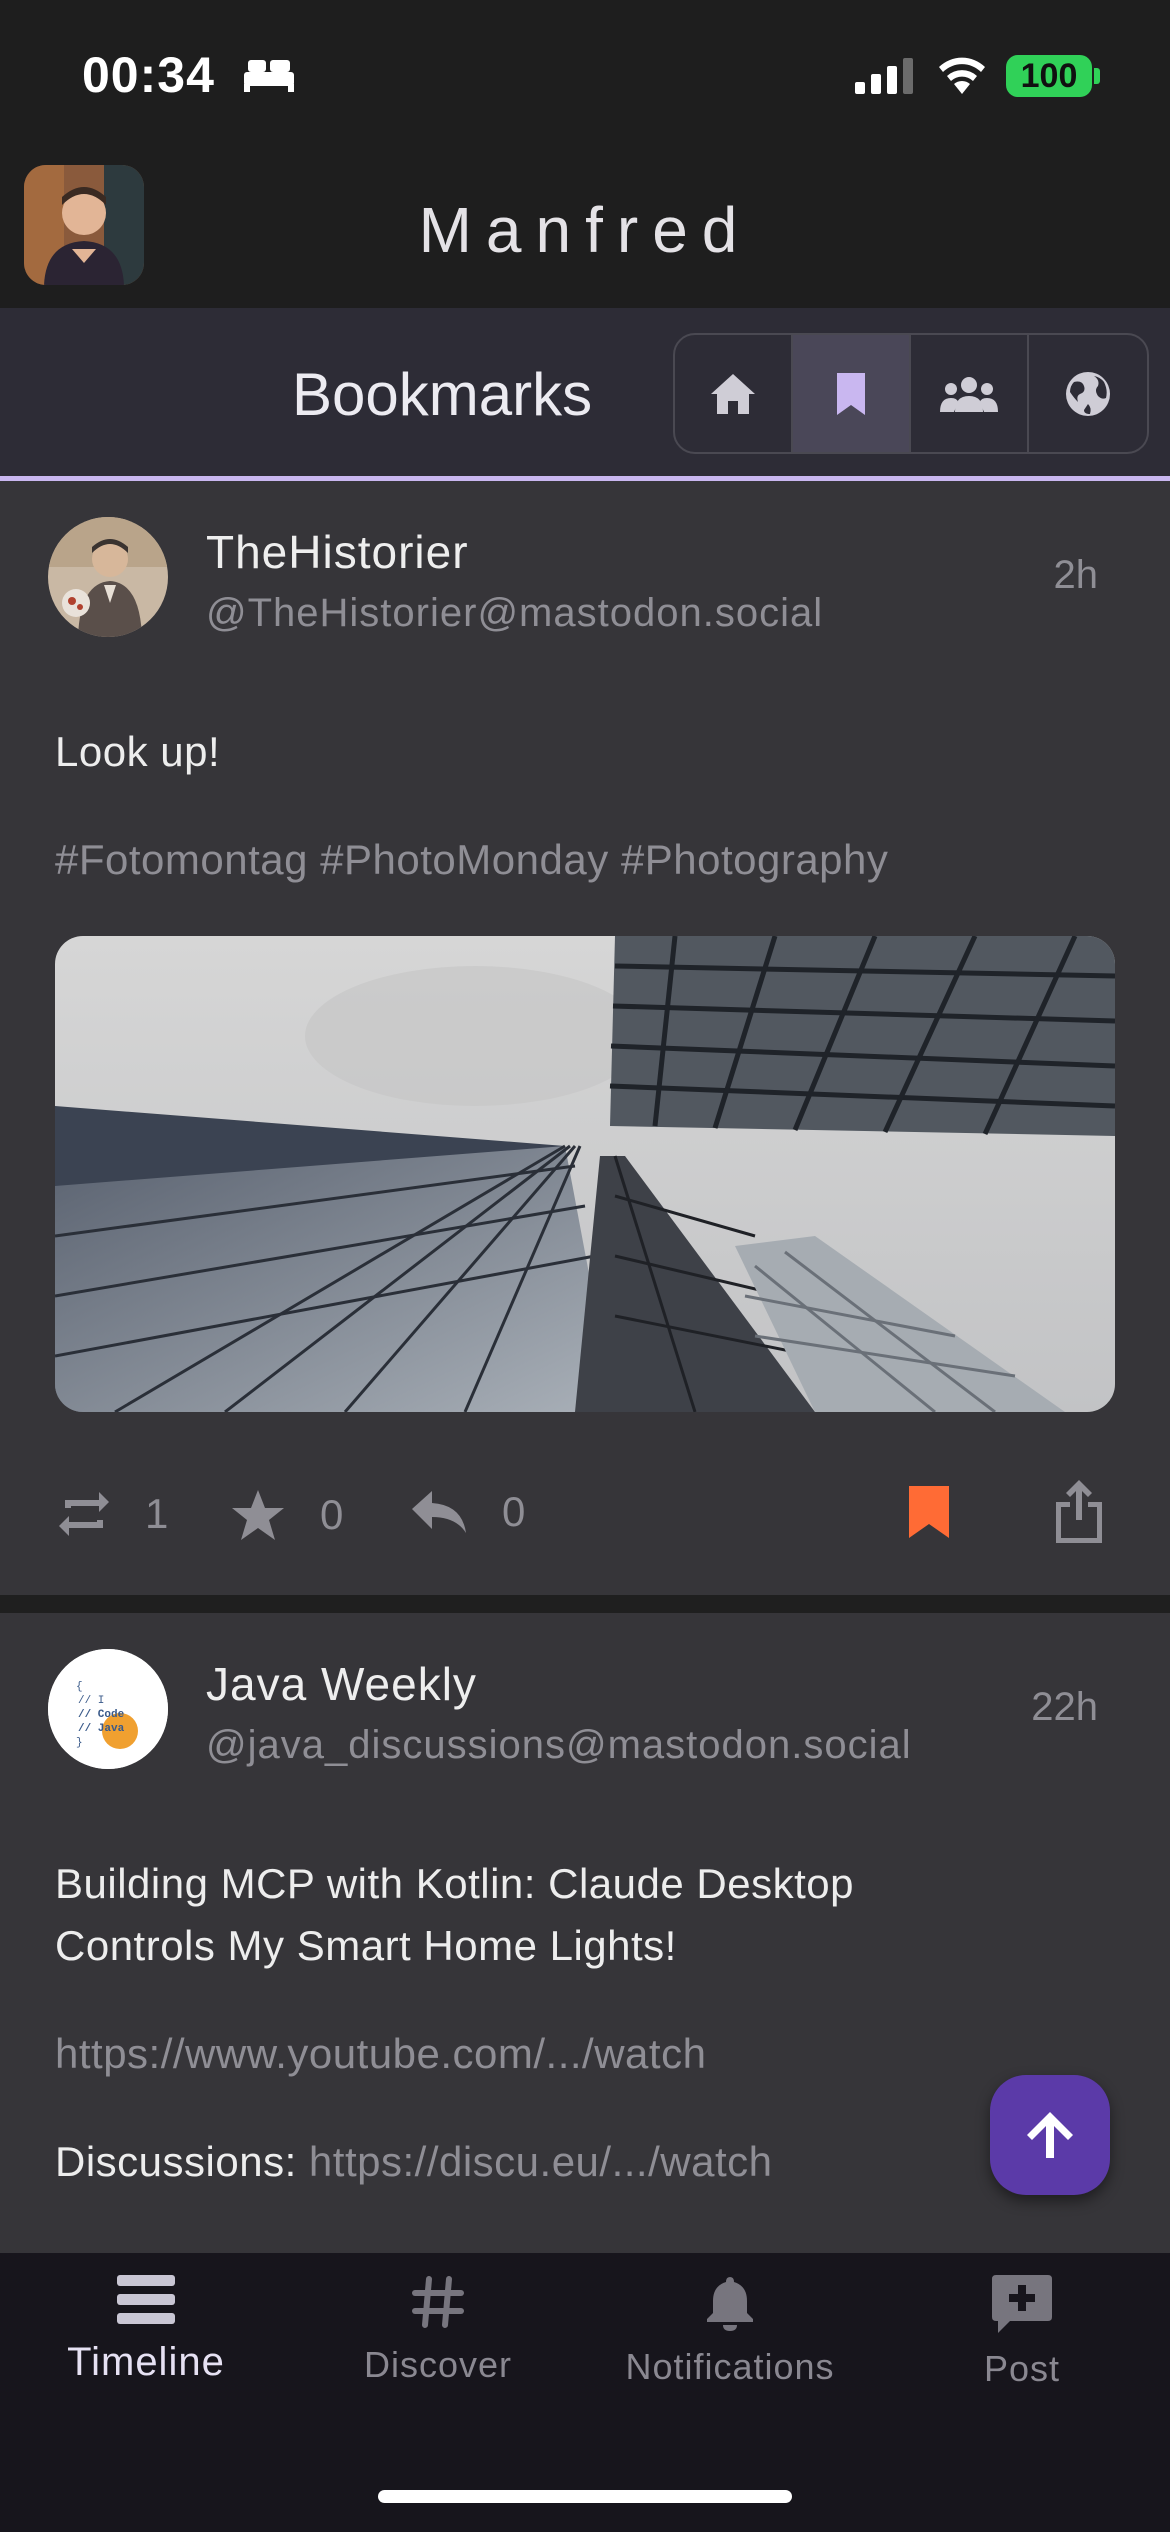  I want to click on tab-notifications: Notifications, so click(730, 2331).